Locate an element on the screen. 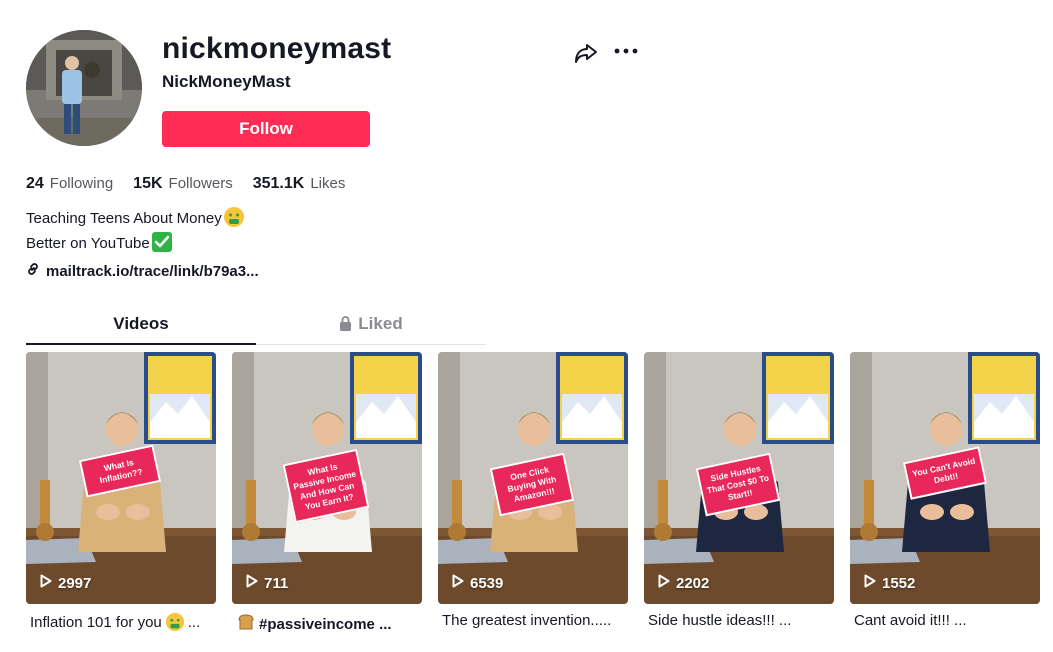 This screenshot has width=1053, height=652. video-card: You Can't Avoid Debt!! 1552 is located at coordinates (945, 478).